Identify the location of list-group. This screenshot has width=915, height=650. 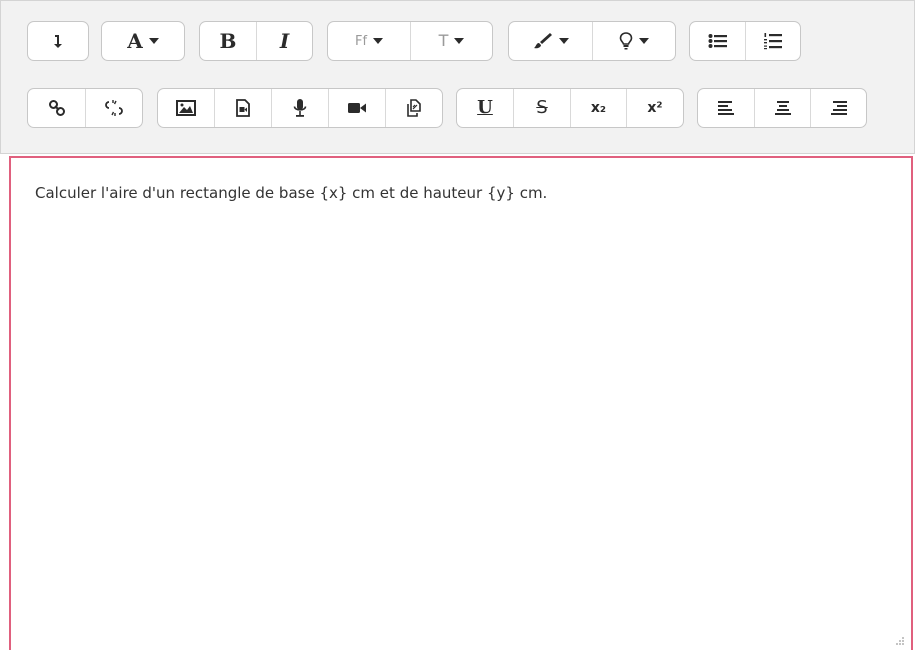
(745, 41).